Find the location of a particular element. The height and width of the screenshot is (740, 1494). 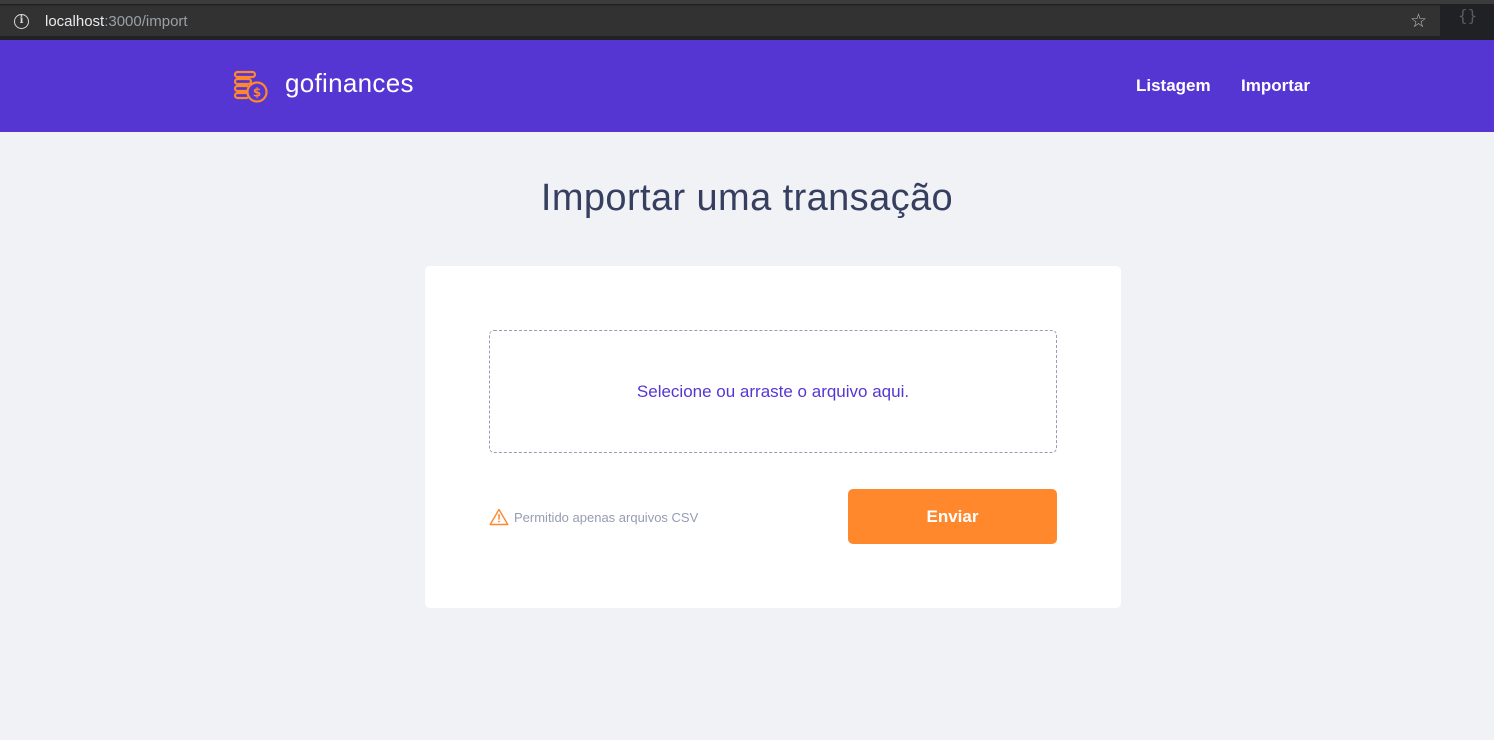

url-text: localhost:3000/import is located at coordinates (116, 22).